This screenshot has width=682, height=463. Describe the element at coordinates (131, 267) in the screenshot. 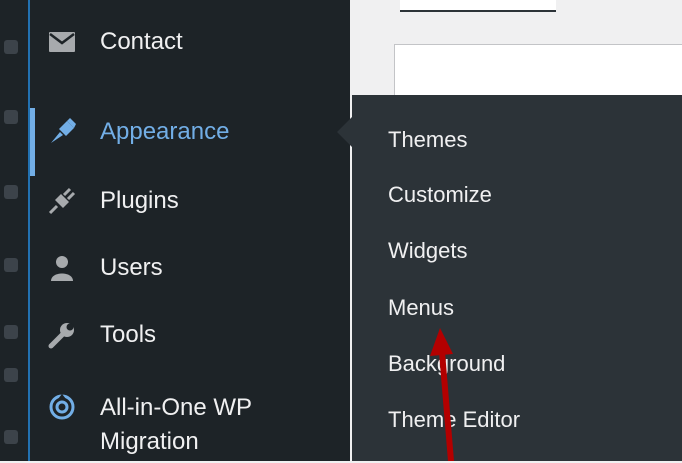

I see `menu-item-label: Users` at that location.